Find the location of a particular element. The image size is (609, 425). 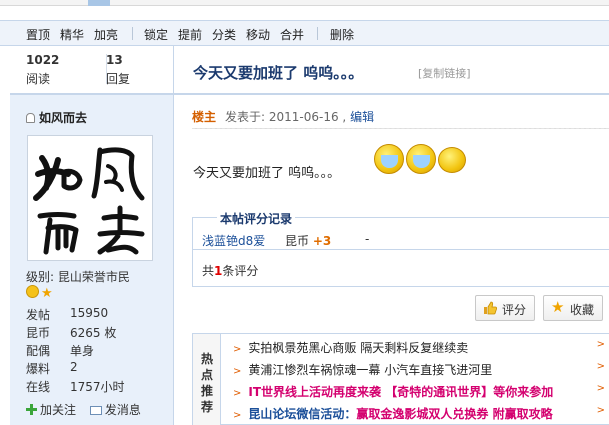

follow-button: 加关注 is located at coordinates (51, 409).